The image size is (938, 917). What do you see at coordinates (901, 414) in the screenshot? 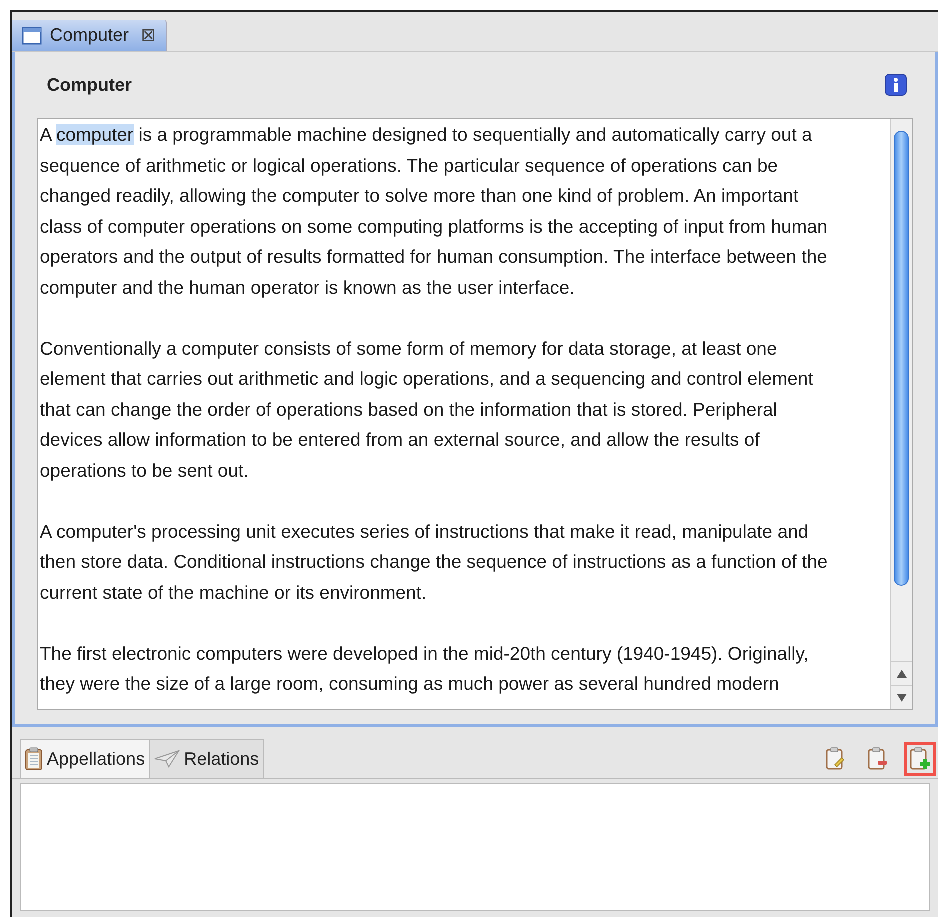
I see `scrollbar` at bounding box center [901, 414].